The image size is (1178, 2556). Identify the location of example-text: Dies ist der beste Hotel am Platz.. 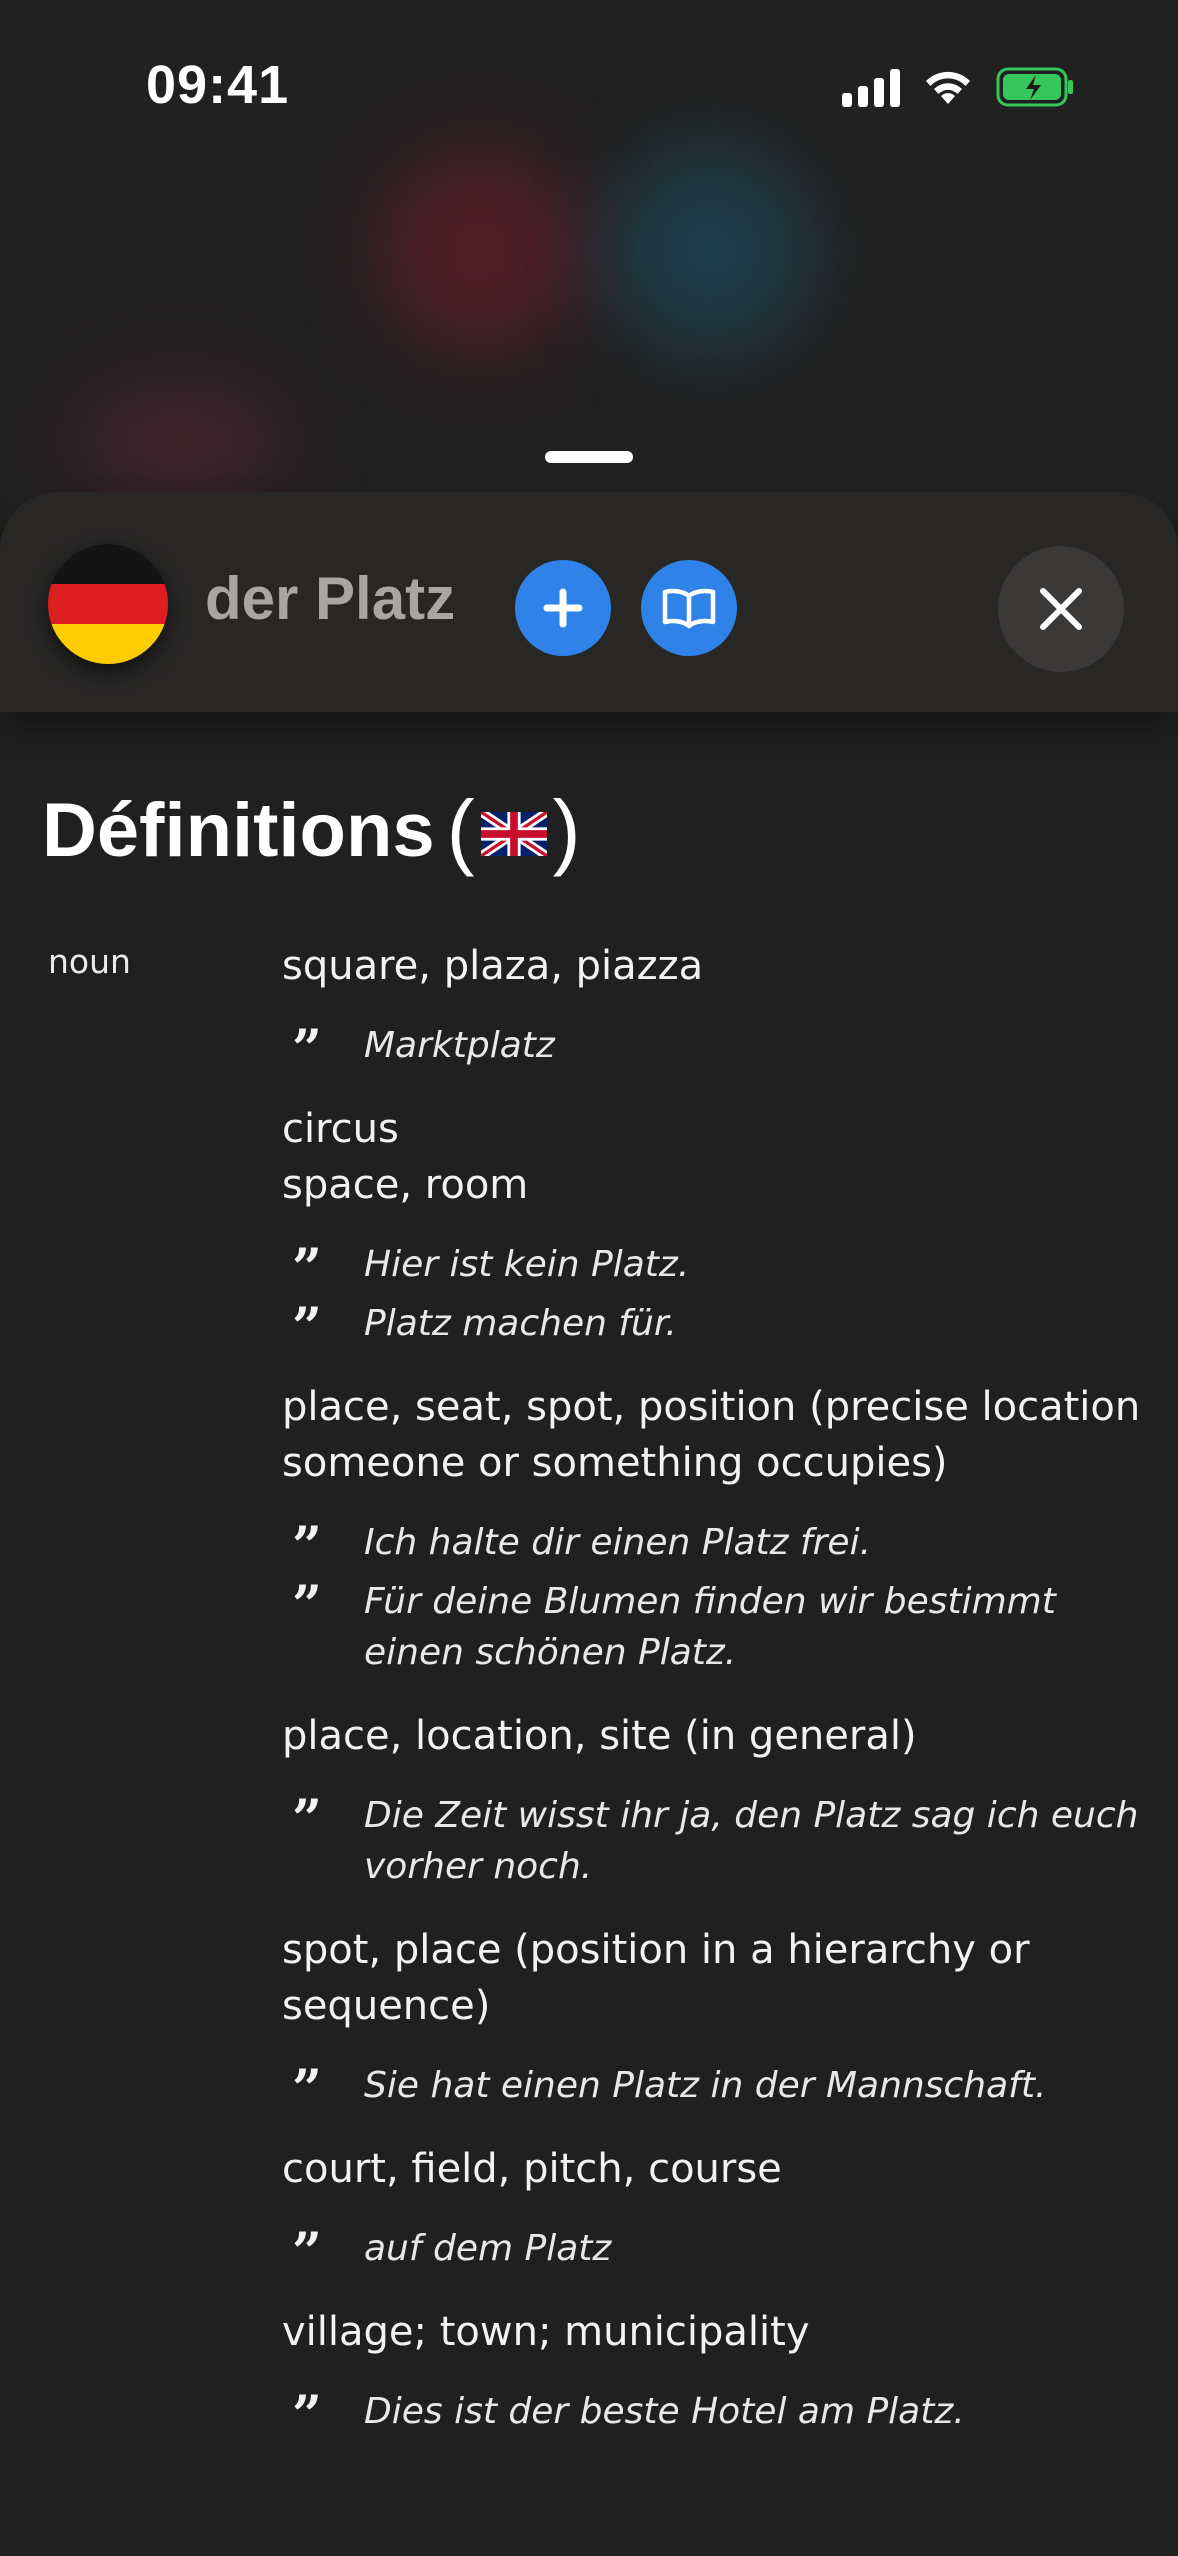
(664, 2411).